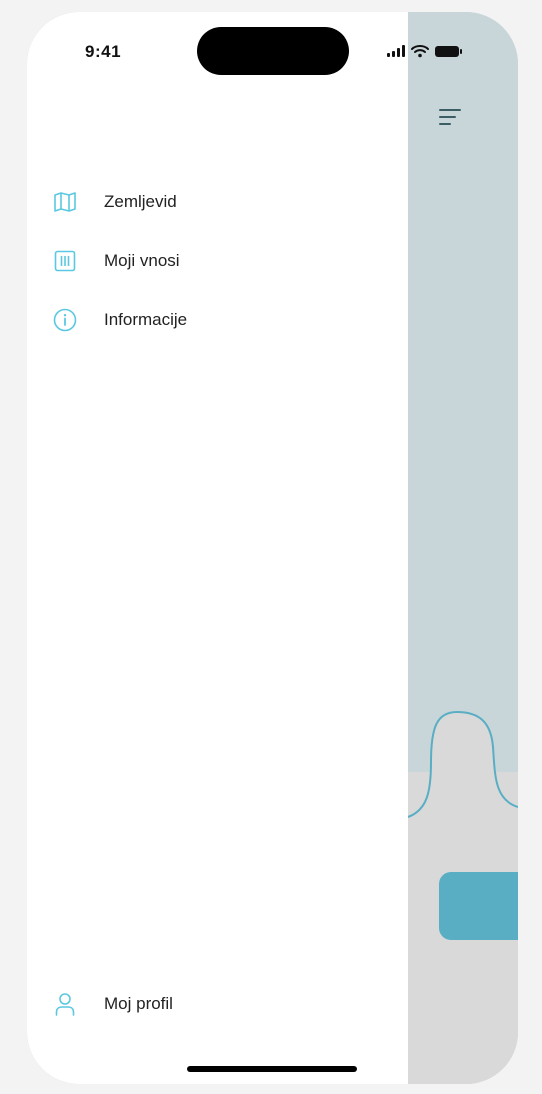 The image size is (542, 1094). What do you see at coordinates (478, 906) in the screenshot?
I see `background-action-button` at bounding box center [478, 906].